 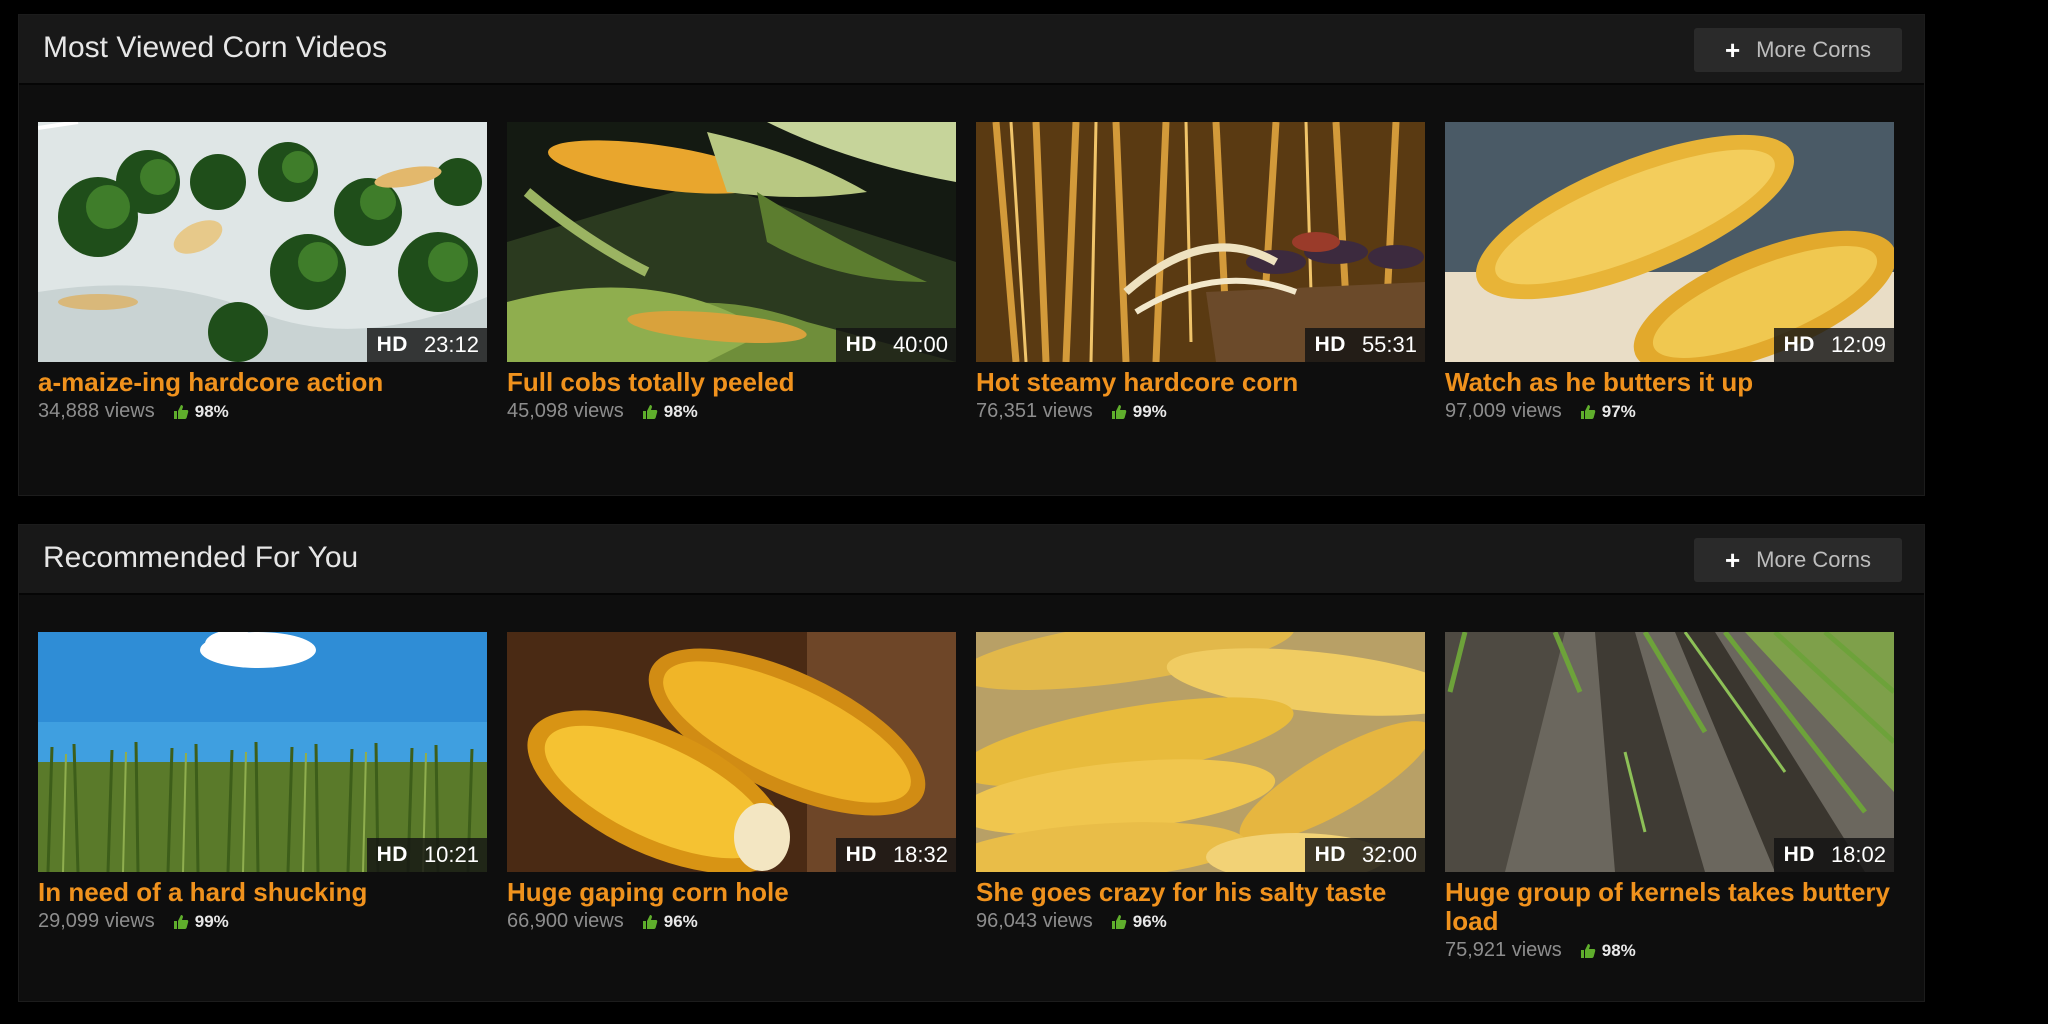 What do you see at coordinates (731, 382) in the screenshot?
I see `video-title: Full cobs totally peeled` at bounding box center [731, 382].